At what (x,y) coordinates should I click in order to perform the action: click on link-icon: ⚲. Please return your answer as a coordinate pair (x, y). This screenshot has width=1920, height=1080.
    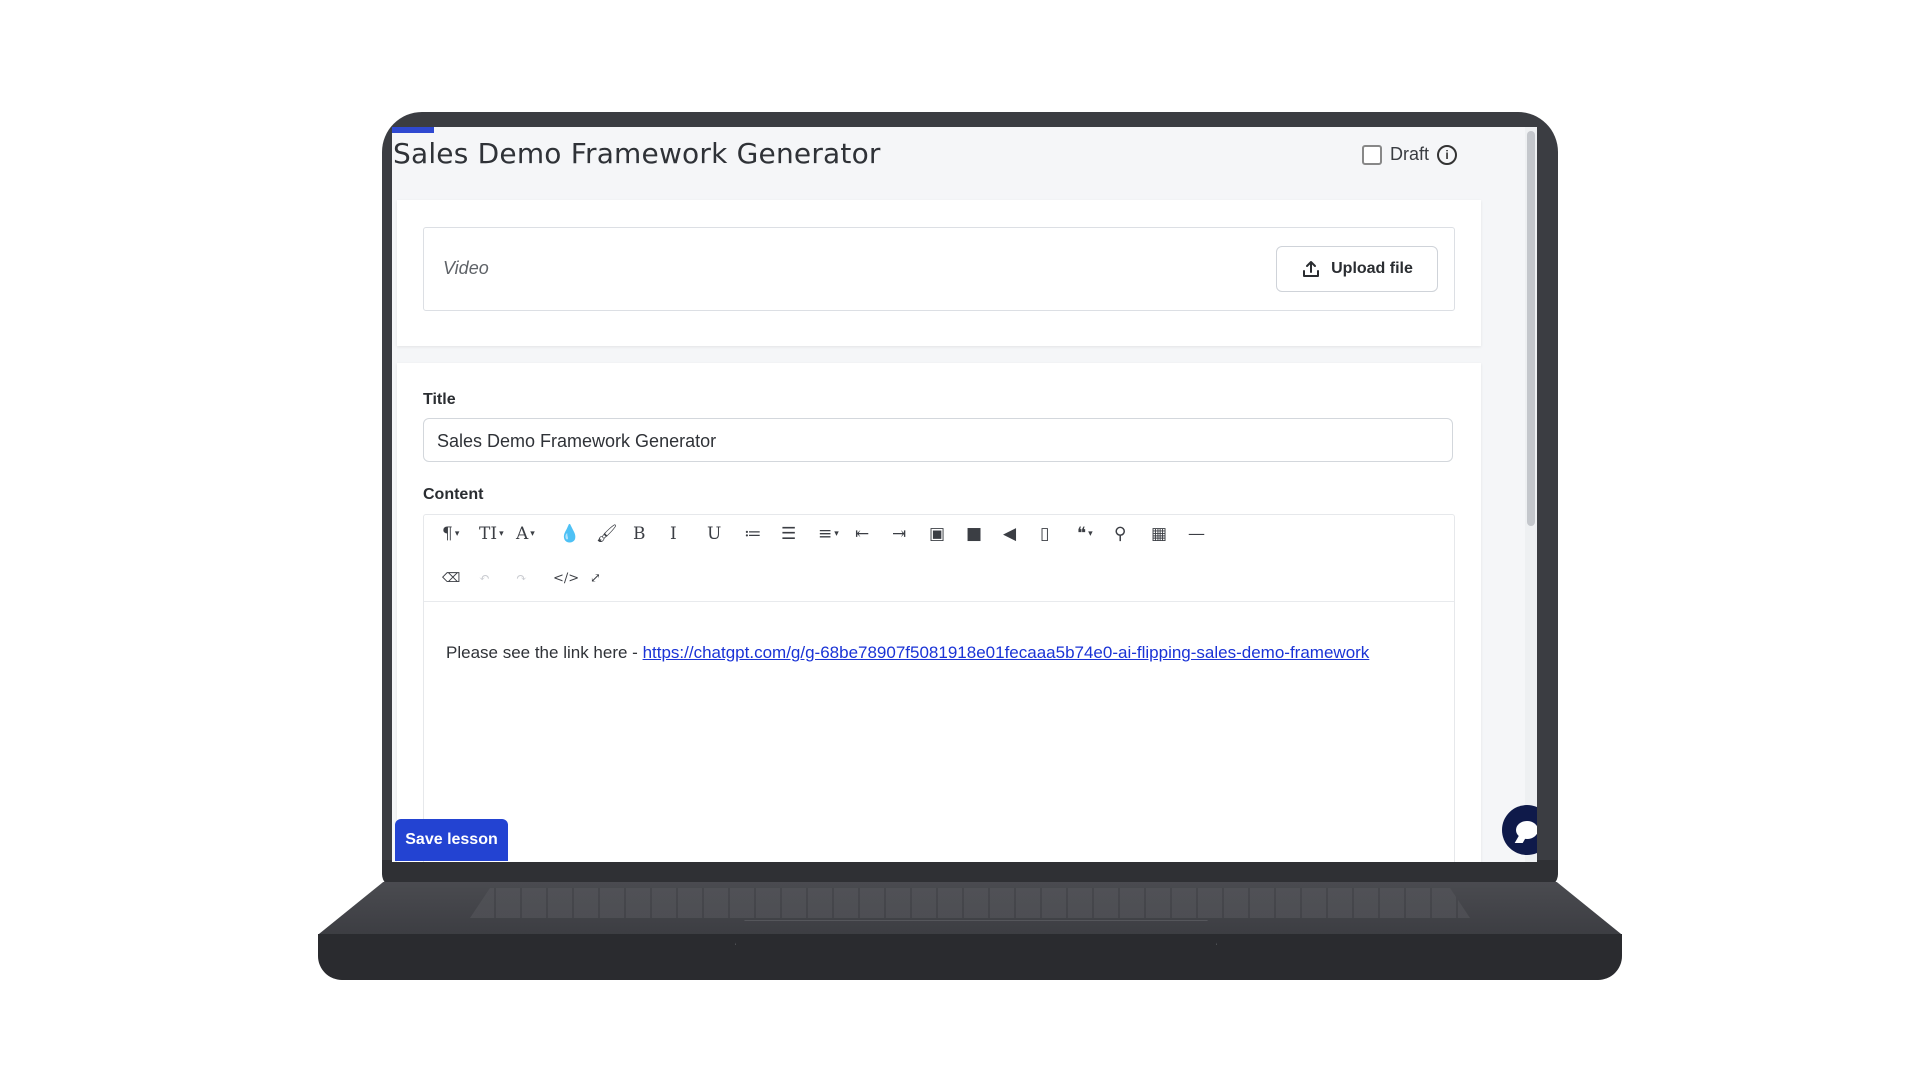
    Looking at the image, I should click on (1120, 534).